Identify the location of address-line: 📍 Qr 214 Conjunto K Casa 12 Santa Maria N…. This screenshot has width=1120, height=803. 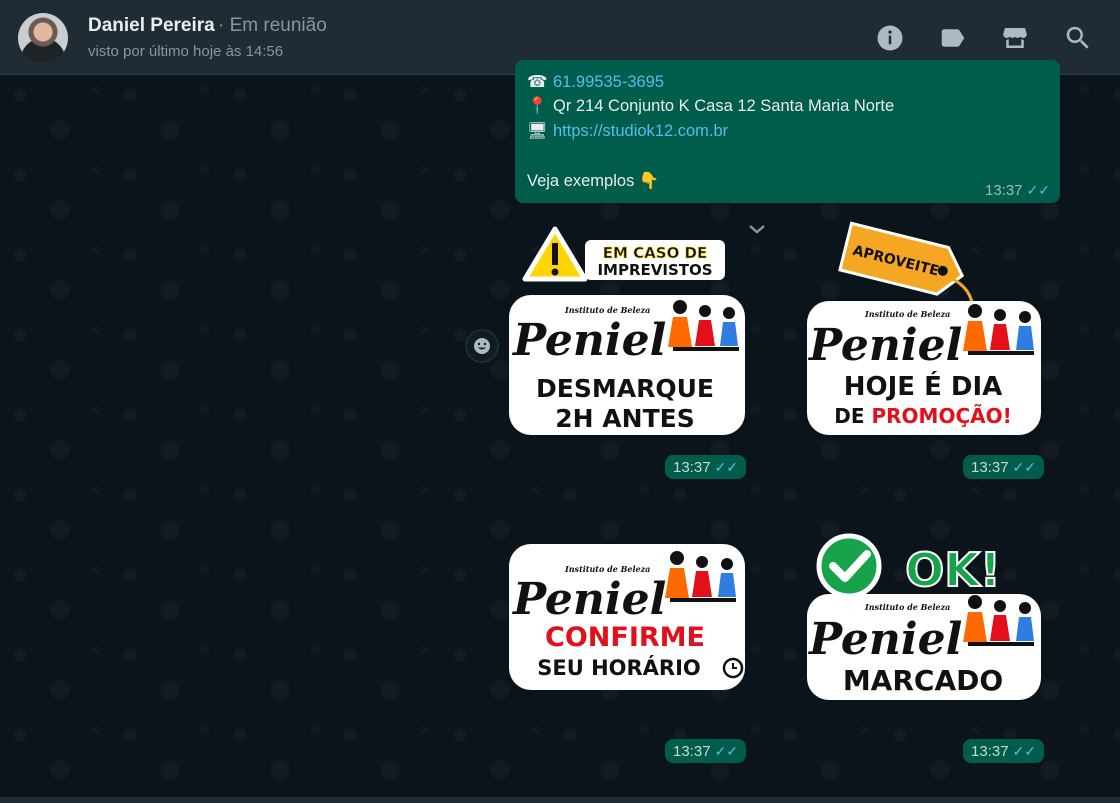
(710, 106).